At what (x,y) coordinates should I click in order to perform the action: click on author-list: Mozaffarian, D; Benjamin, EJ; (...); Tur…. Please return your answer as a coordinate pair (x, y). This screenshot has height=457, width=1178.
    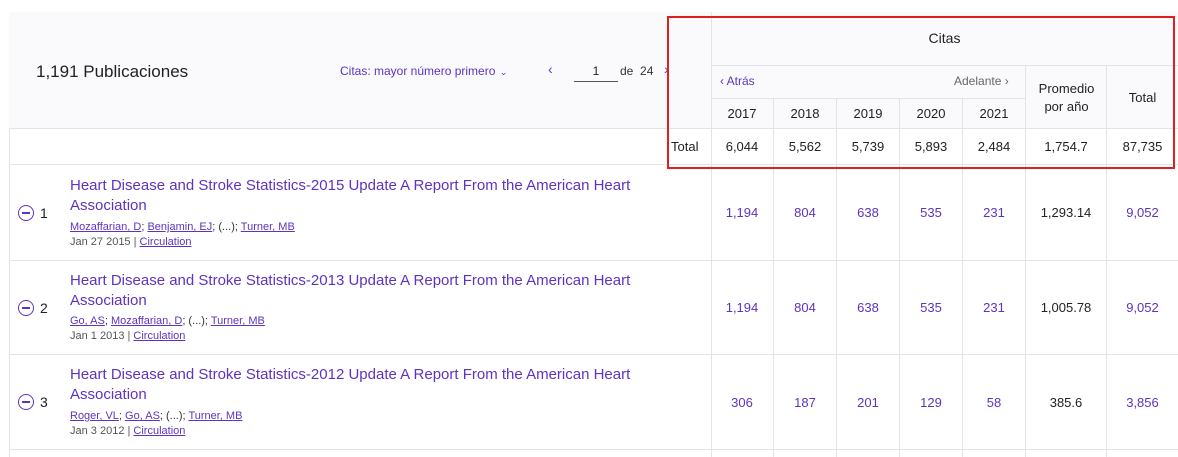
    Looking at the image, I should click on (182, 227).